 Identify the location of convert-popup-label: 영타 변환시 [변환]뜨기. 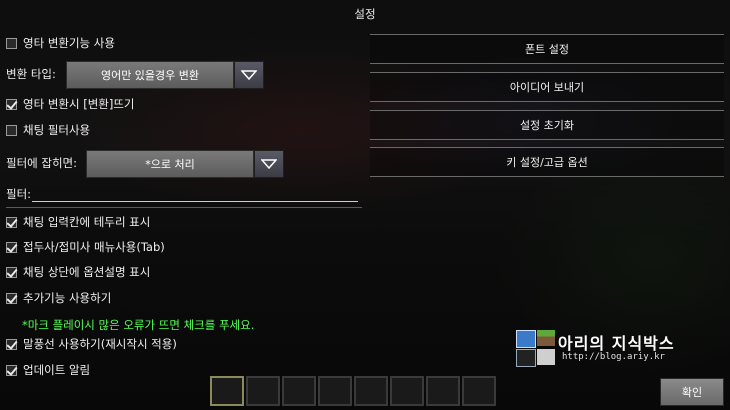
(79, 104).